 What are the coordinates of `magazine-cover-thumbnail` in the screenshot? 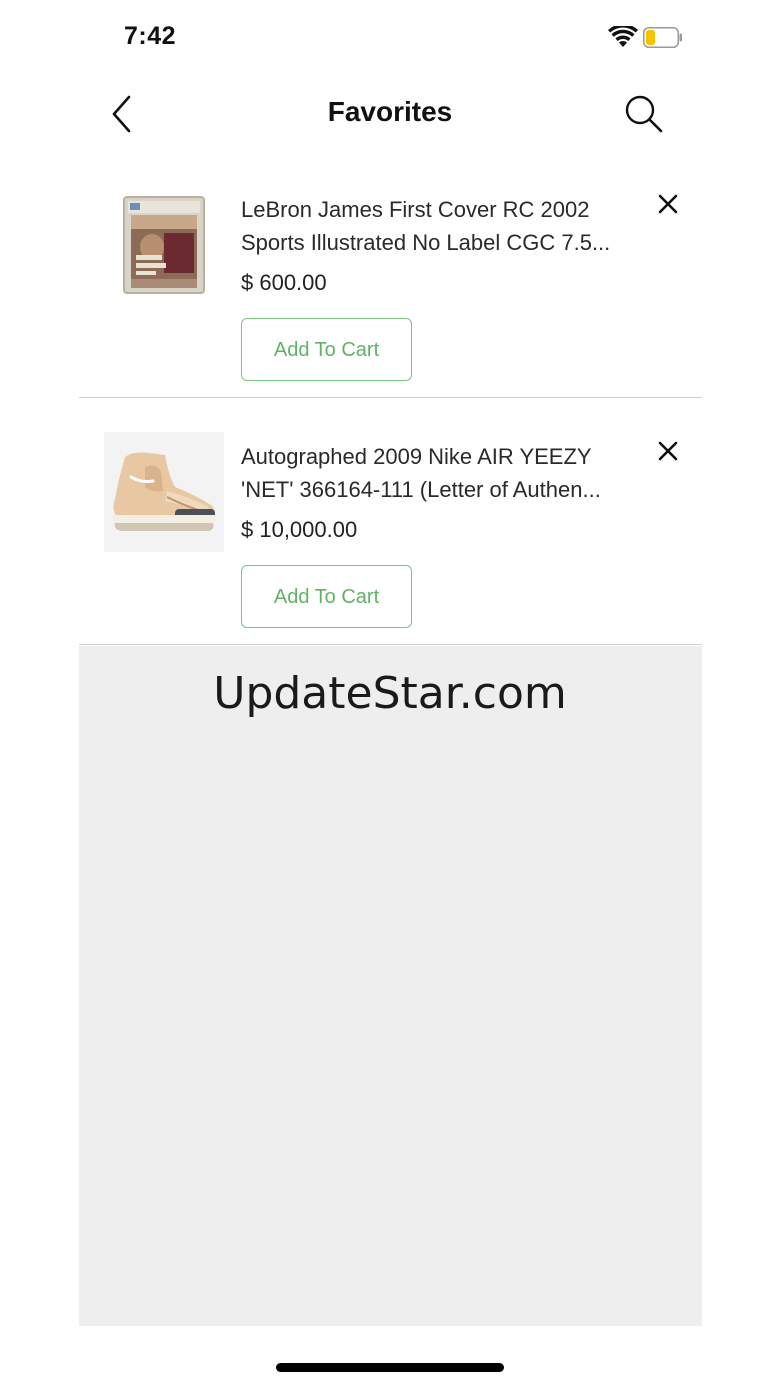 It's located at (164, 245).